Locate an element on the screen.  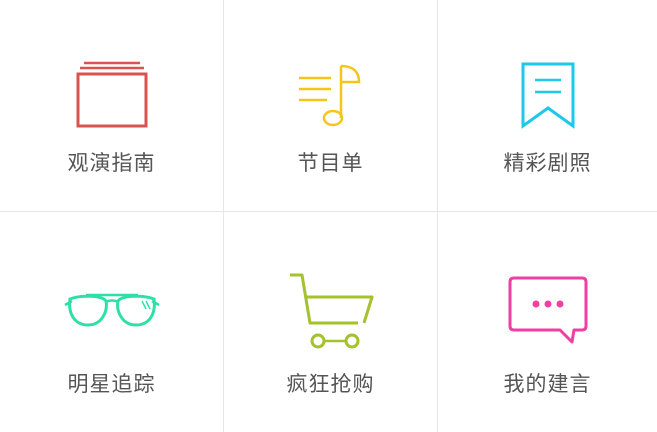
menu-item-label: 精彩剧照 is located at coordinates (547, 163).